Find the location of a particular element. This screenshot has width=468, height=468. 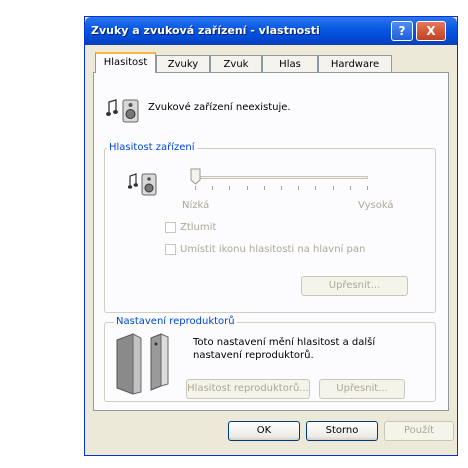

tab-label: Zvuk is located at coordinates (236, 64).